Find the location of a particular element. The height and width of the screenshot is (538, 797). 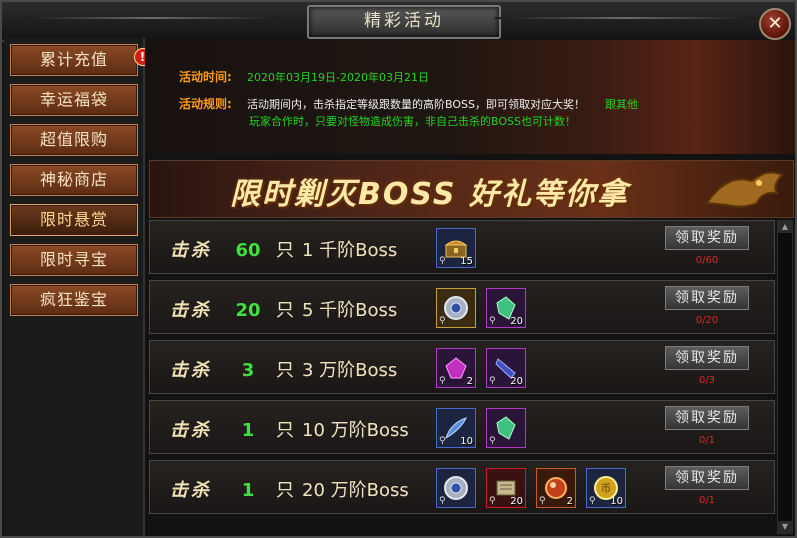

time-value: 2020年03月19日-2020年03月21日 is located at coordinates (338, 77).